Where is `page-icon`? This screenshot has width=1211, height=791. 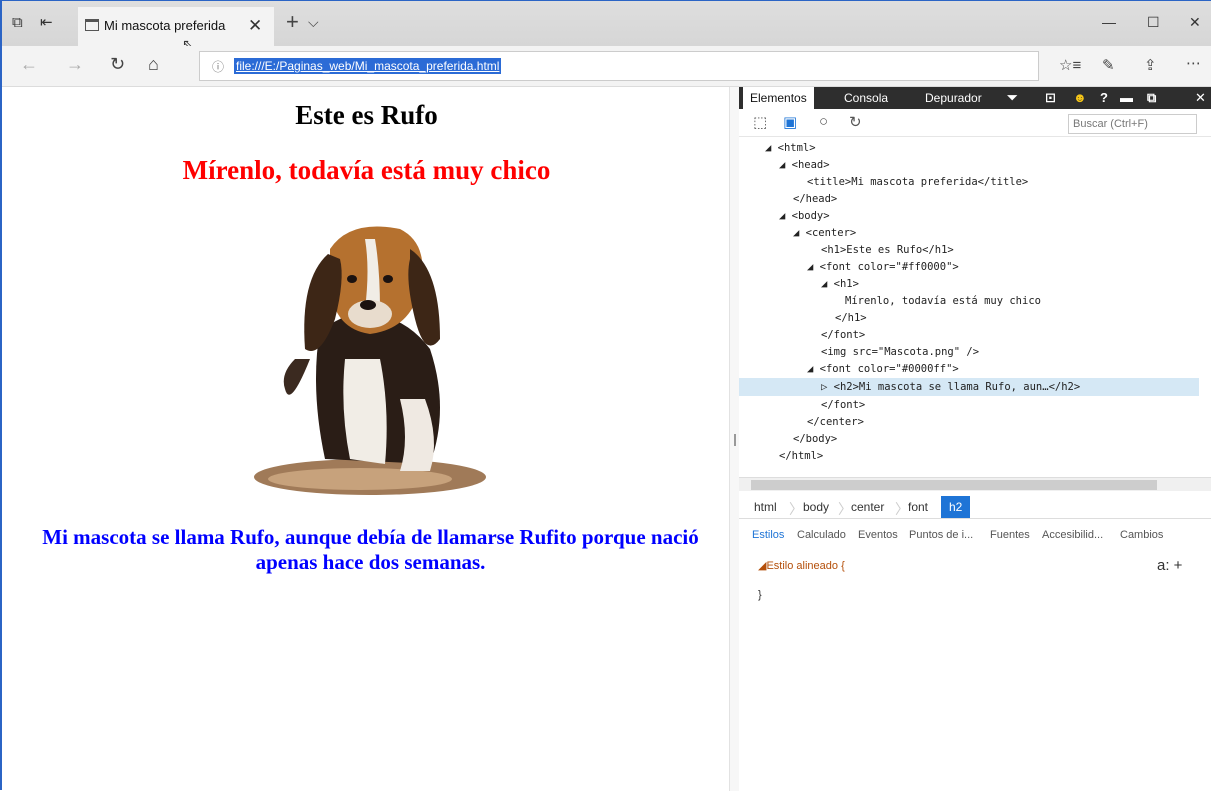
page-icon is located at coordinates (92, 25).